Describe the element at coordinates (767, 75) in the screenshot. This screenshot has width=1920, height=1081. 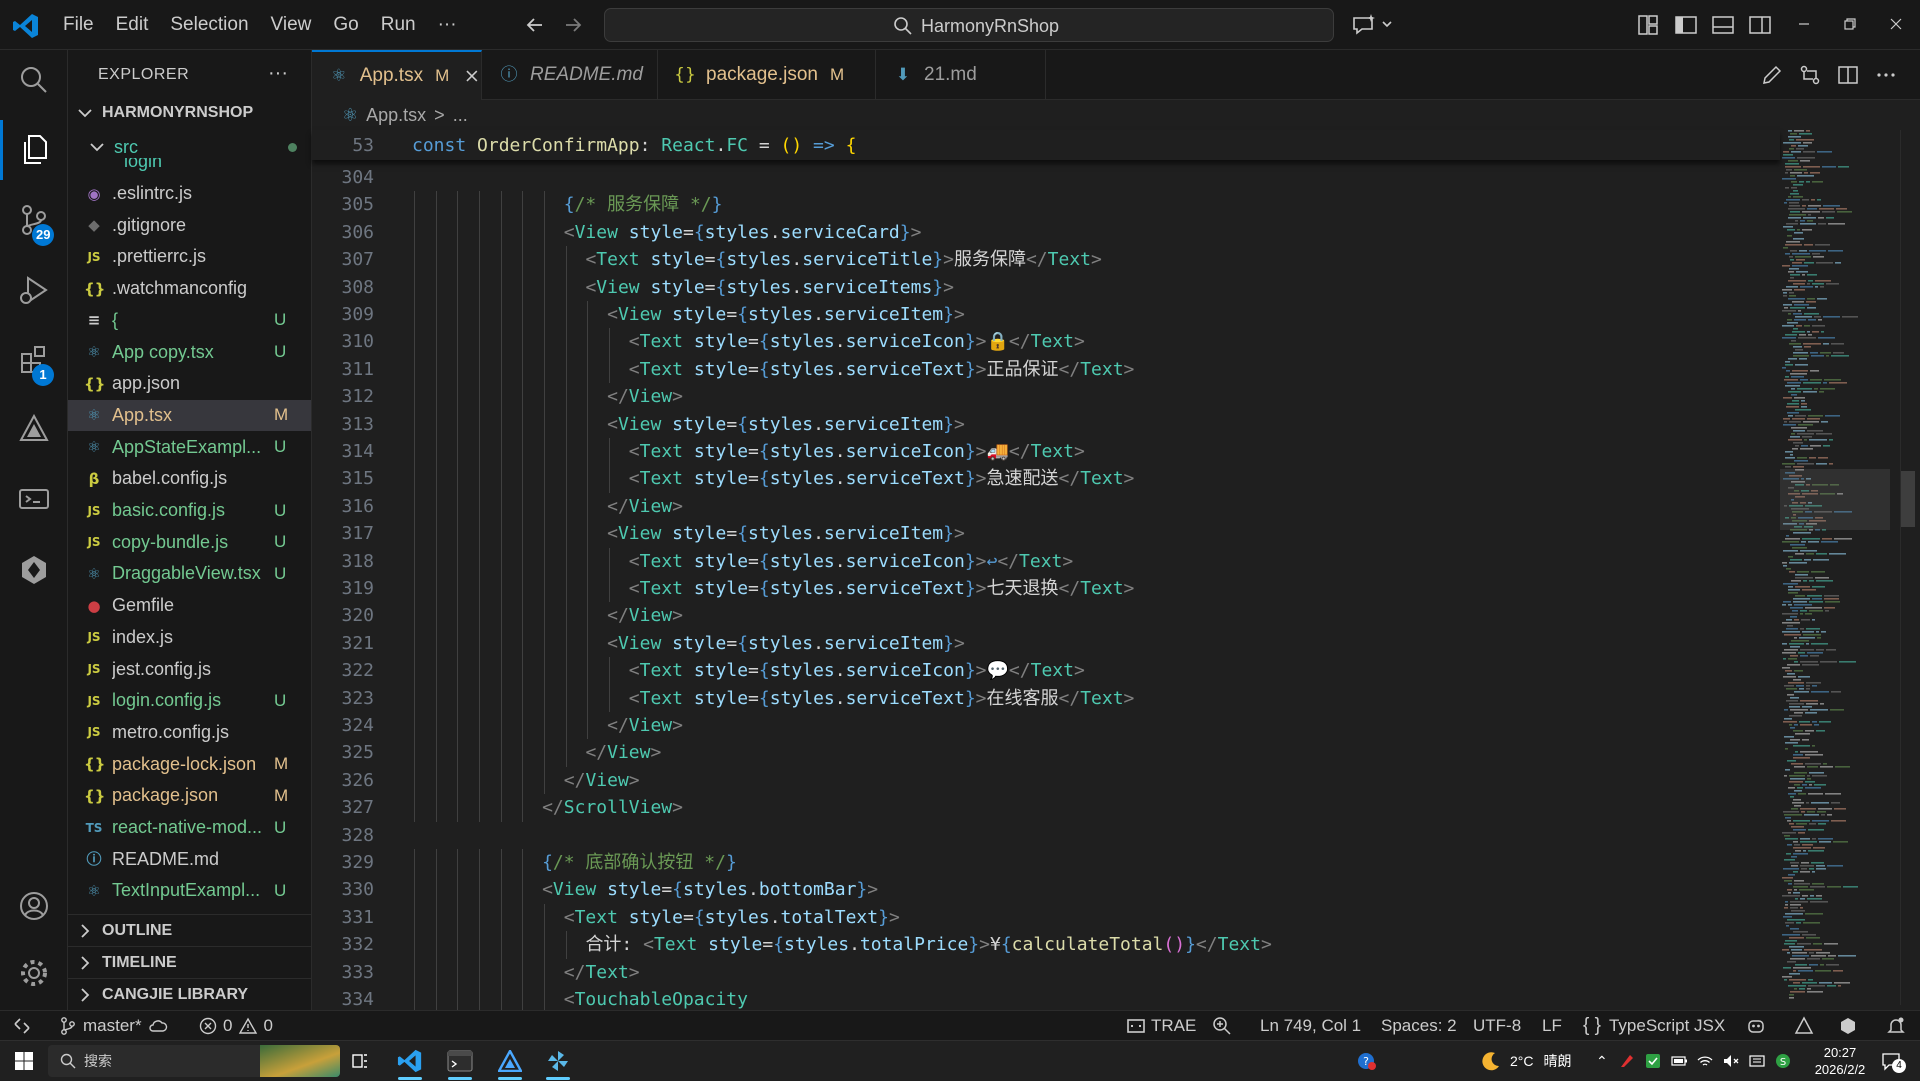
I see `tab-package-json: {} package.json M` at that location.